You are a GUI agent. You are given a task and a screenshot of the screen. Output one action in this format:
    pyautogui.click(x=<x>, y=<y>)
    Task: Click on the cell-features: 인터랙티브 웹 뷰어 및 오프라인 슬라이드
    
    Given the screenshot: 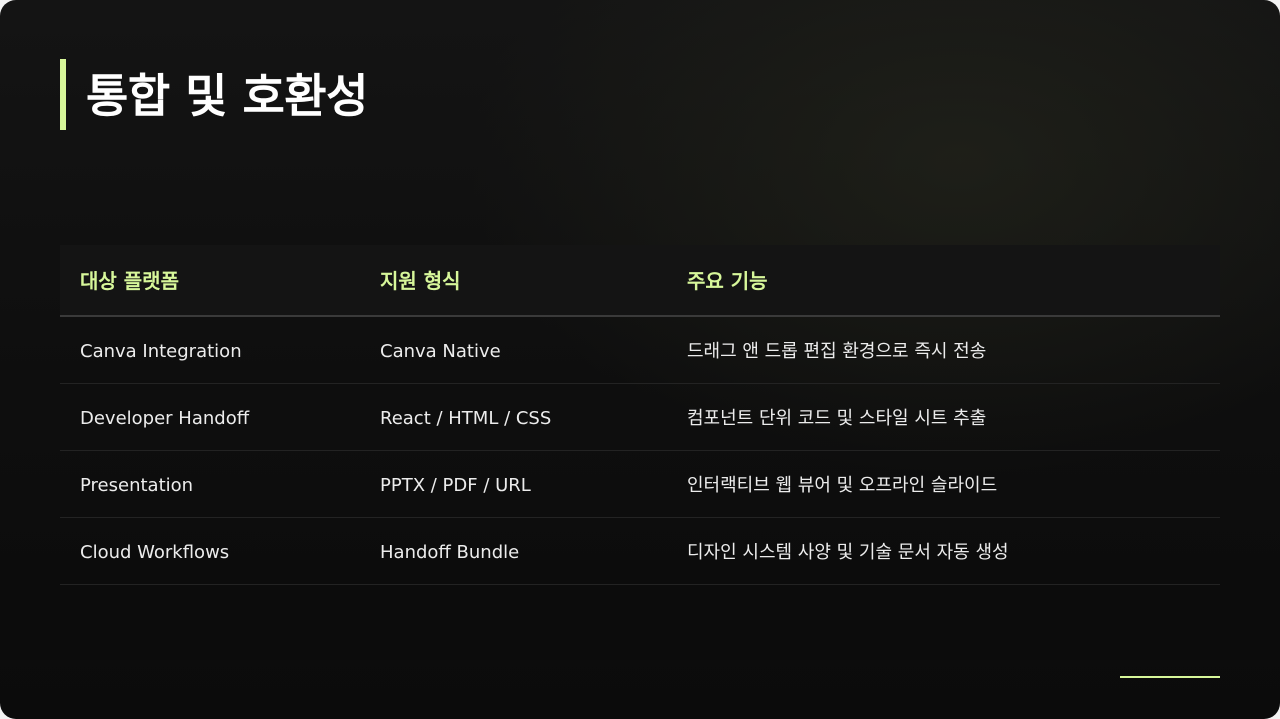 What is the action you would take?
    pyautogui.click(x=842, y=485)
    